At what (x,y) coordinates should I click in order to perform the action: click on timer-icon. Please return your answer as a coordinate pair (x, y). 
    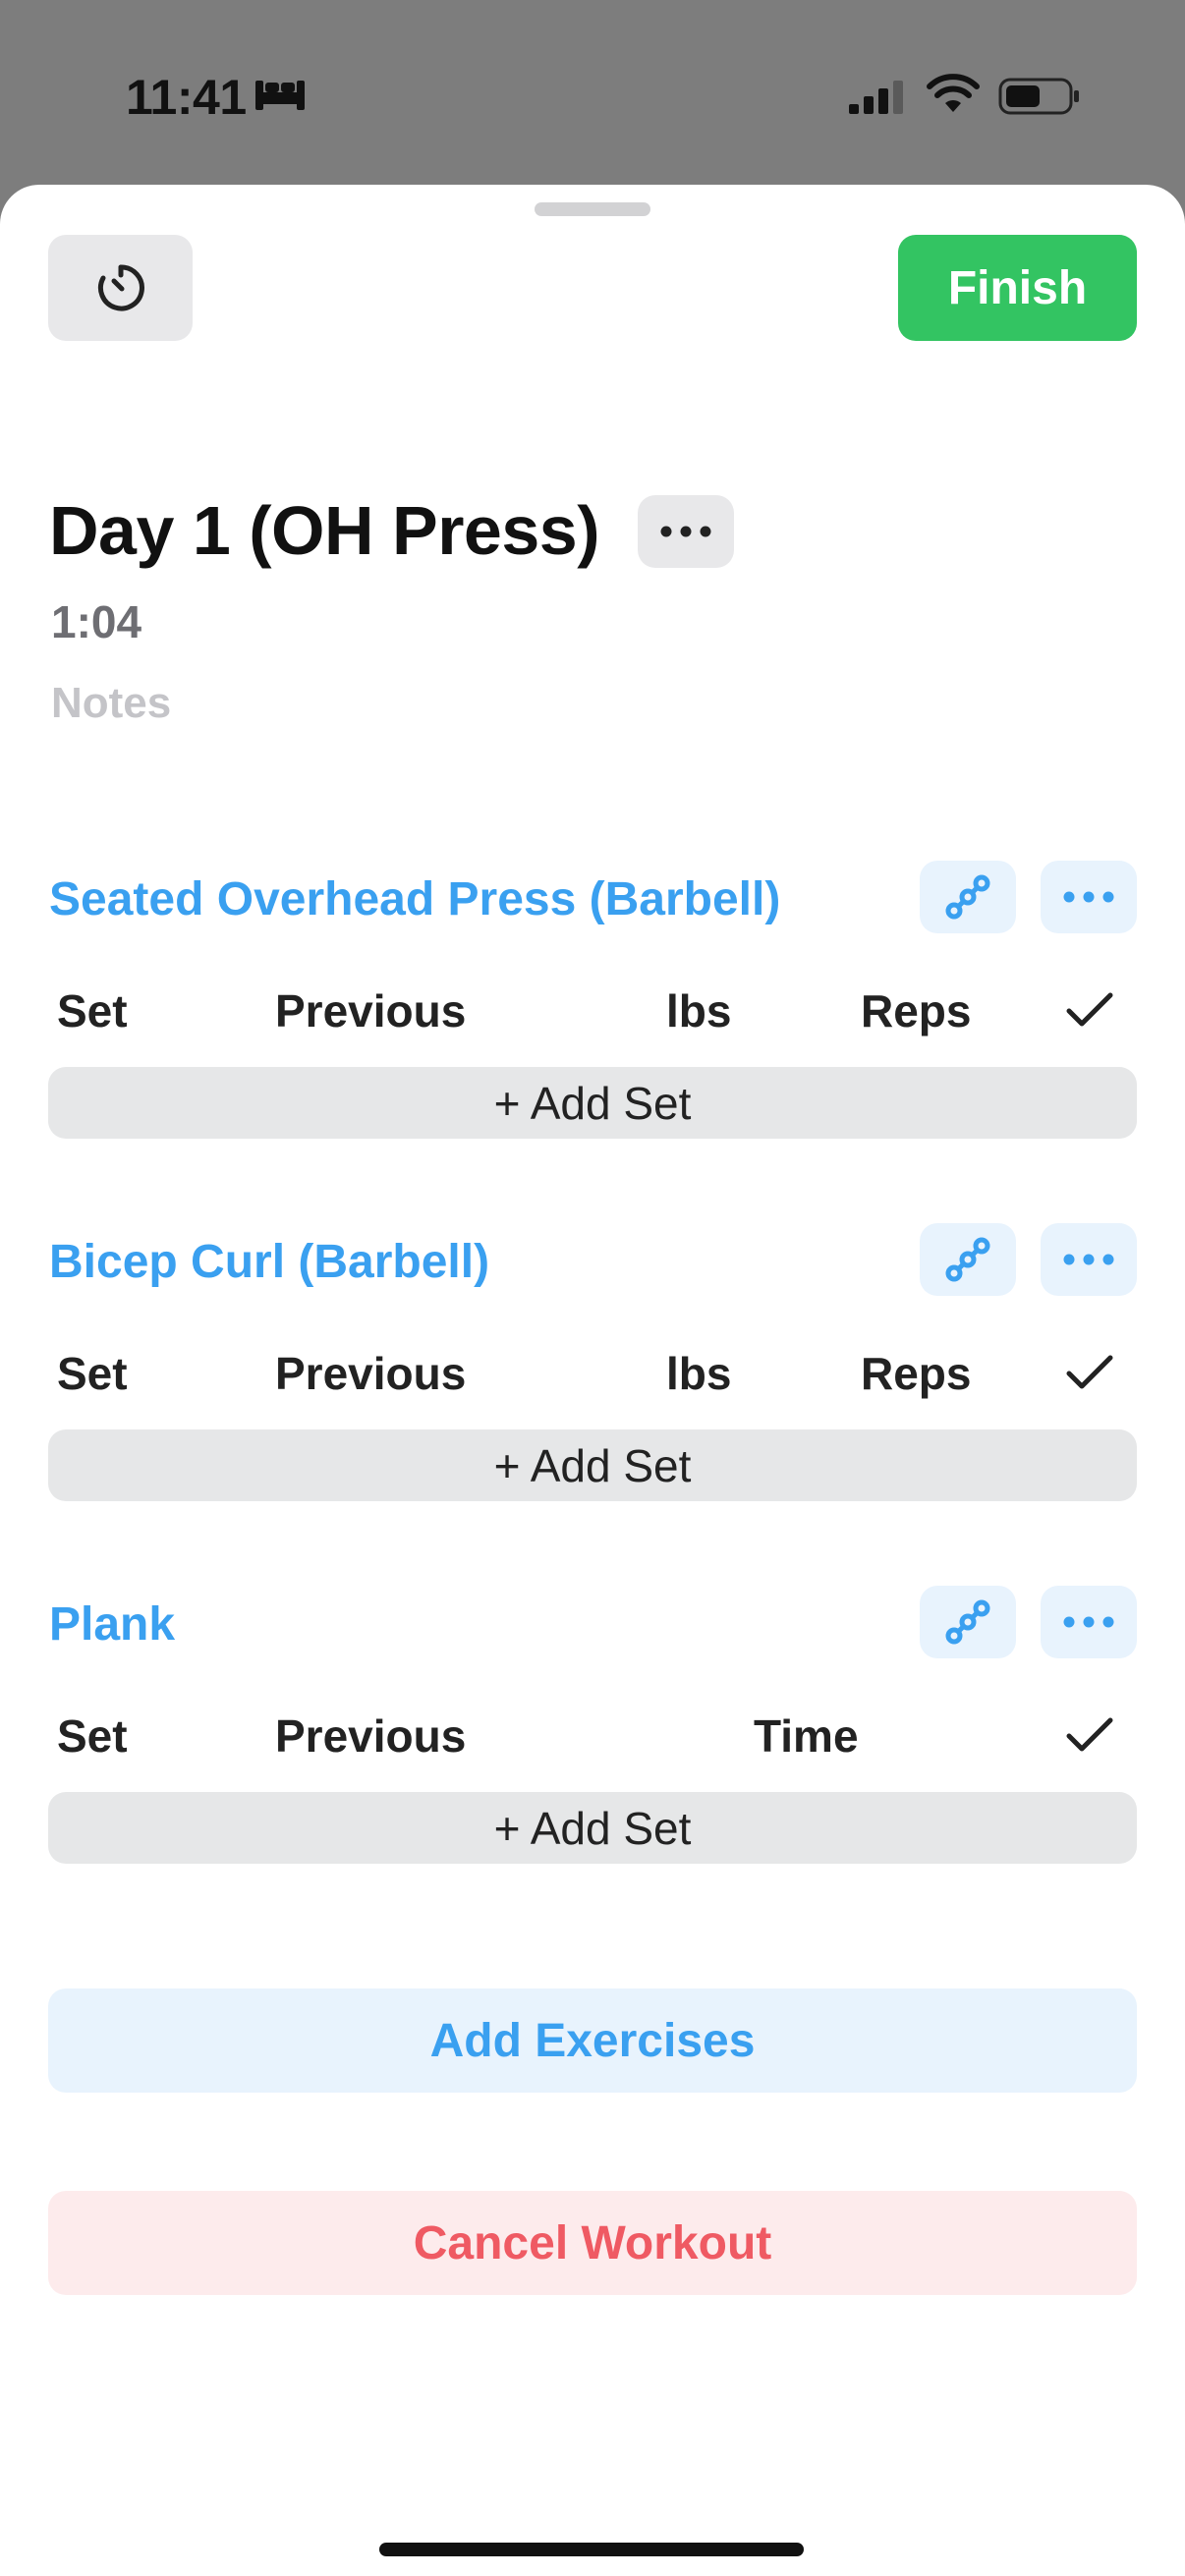
    Looking at the image, I should click on (121, 287).